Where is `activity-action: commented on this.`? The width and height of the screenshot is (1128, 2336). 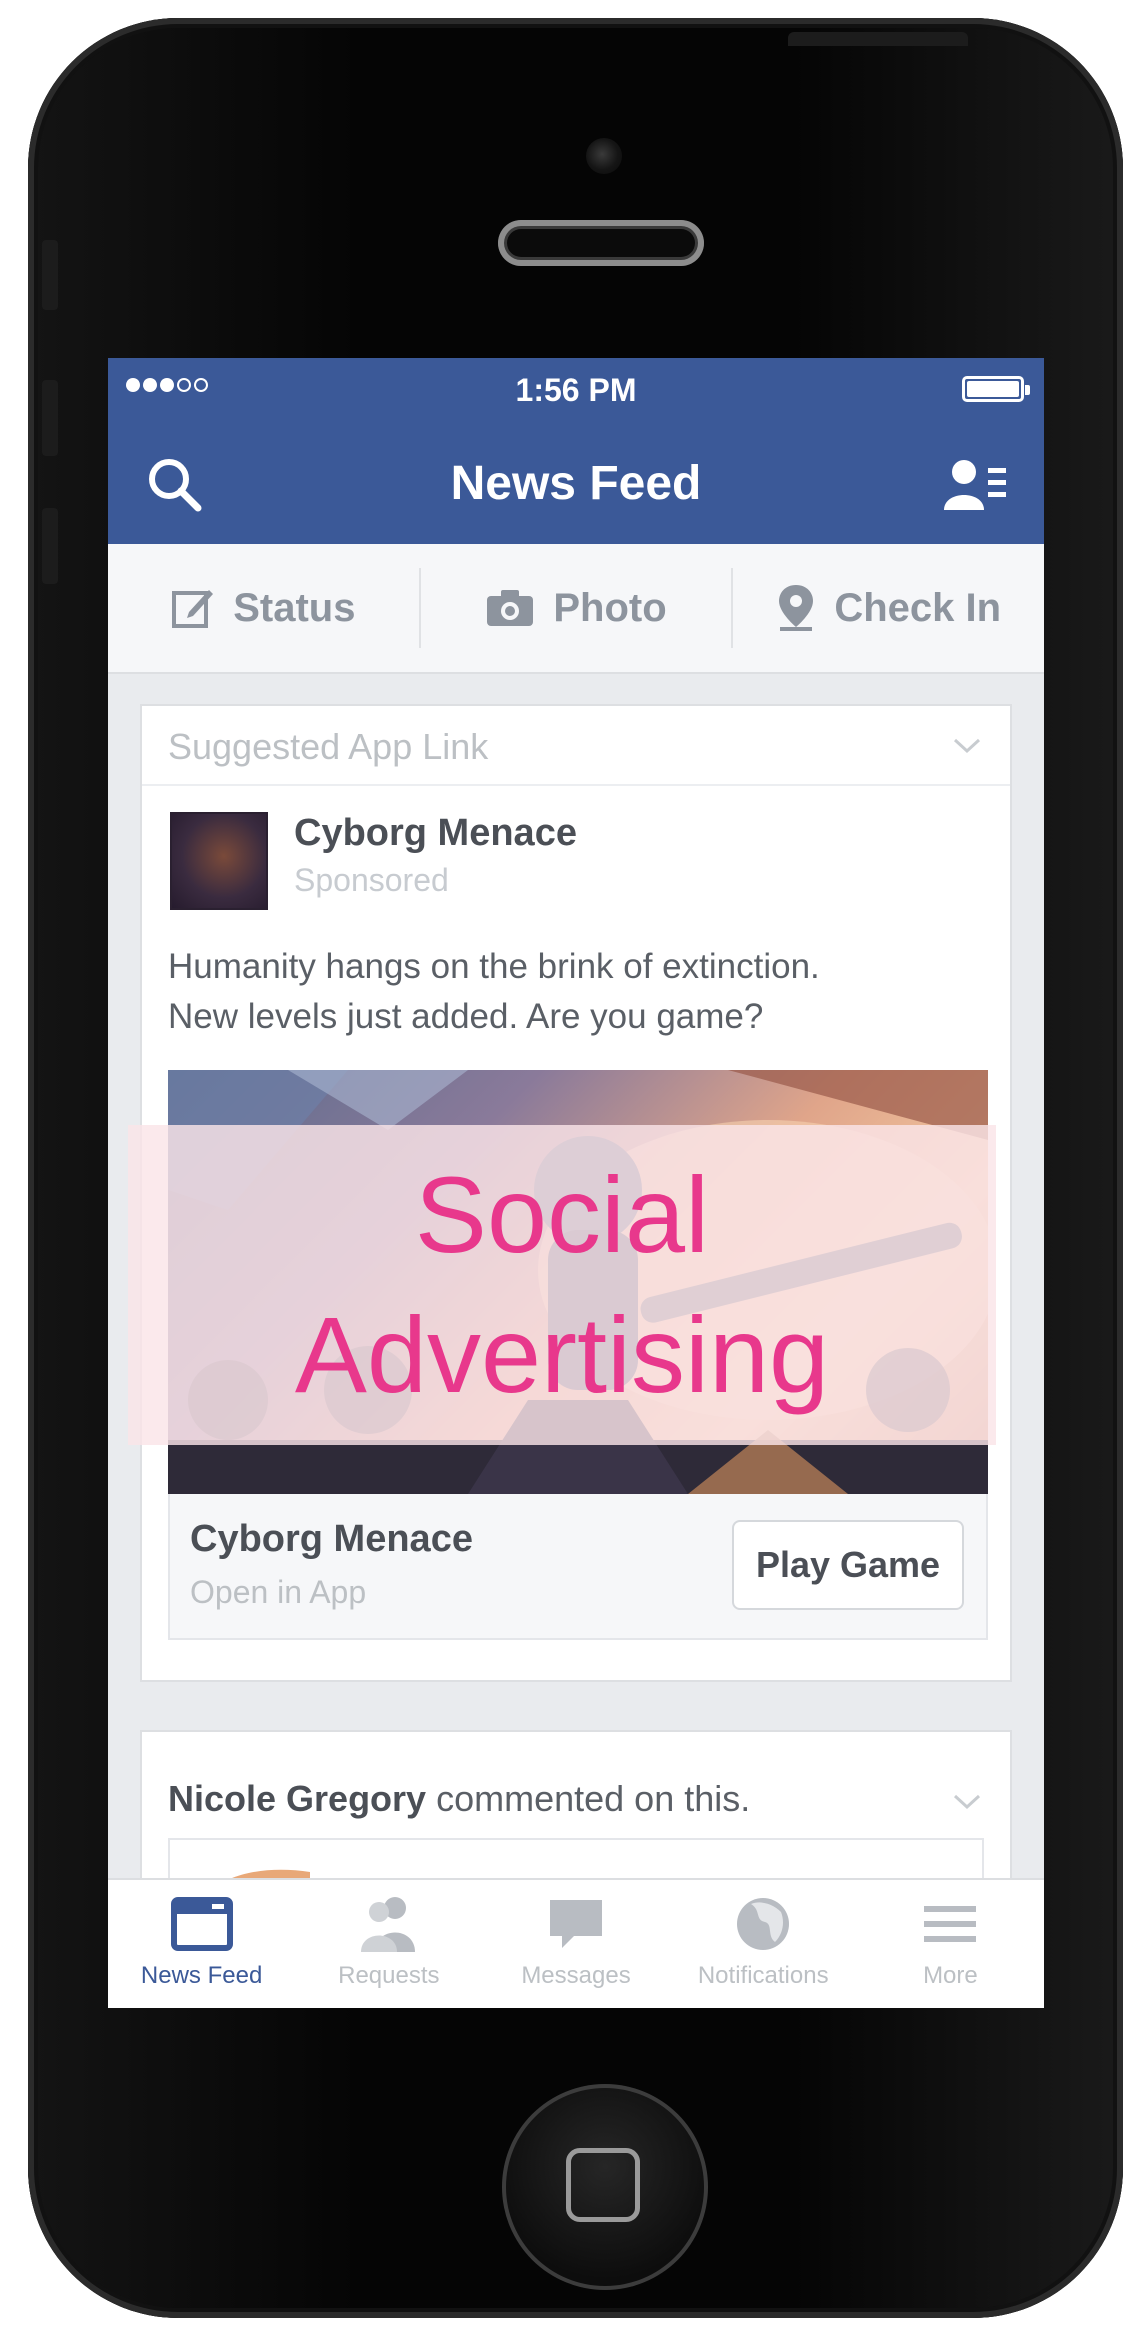
activity-action: commented on this. is located at coordinates (588, 1798).